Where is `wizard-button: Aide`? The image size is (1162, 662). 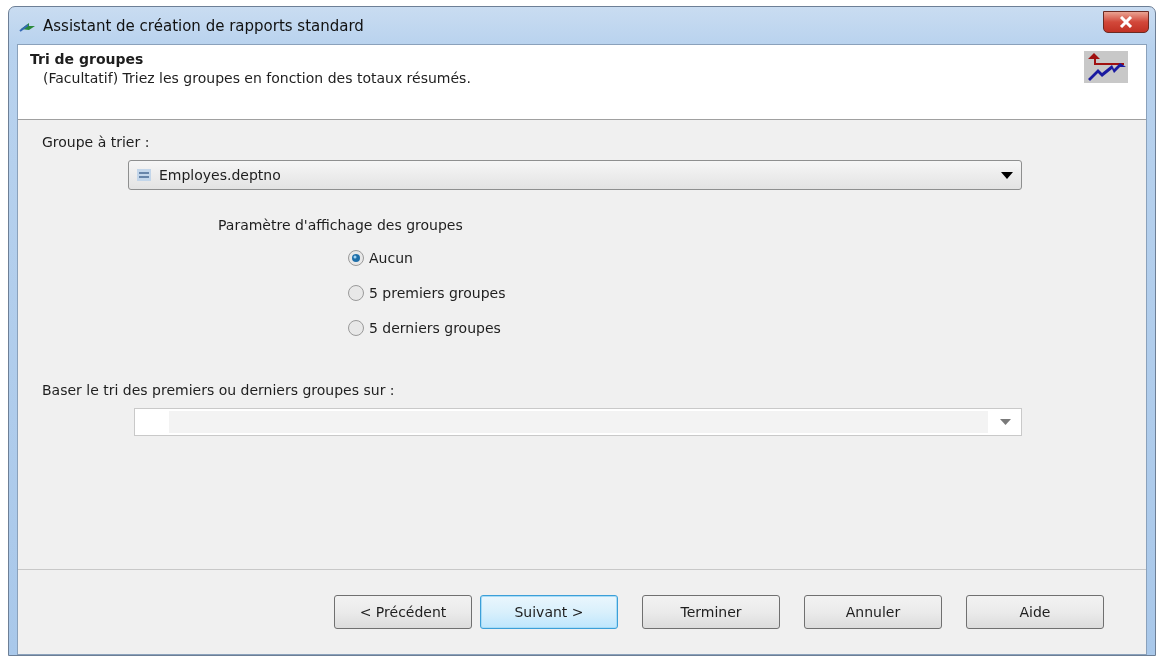
wizard-button: Aide is located at coordinates (1035, 612).